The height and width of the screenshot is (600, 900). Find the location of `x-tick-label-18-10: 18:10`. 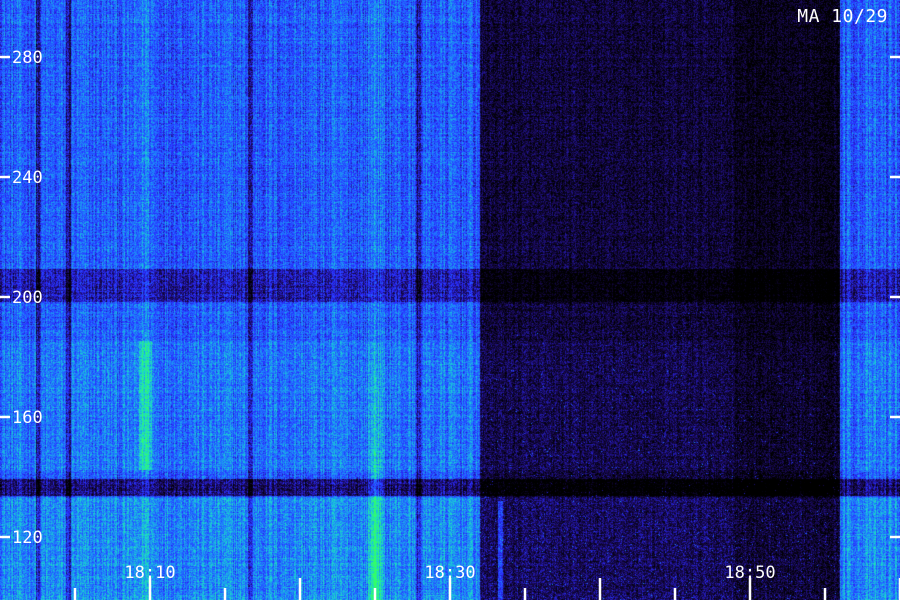

x-tick-label-18-10: 18:10 is located at coordinates (149, 573).